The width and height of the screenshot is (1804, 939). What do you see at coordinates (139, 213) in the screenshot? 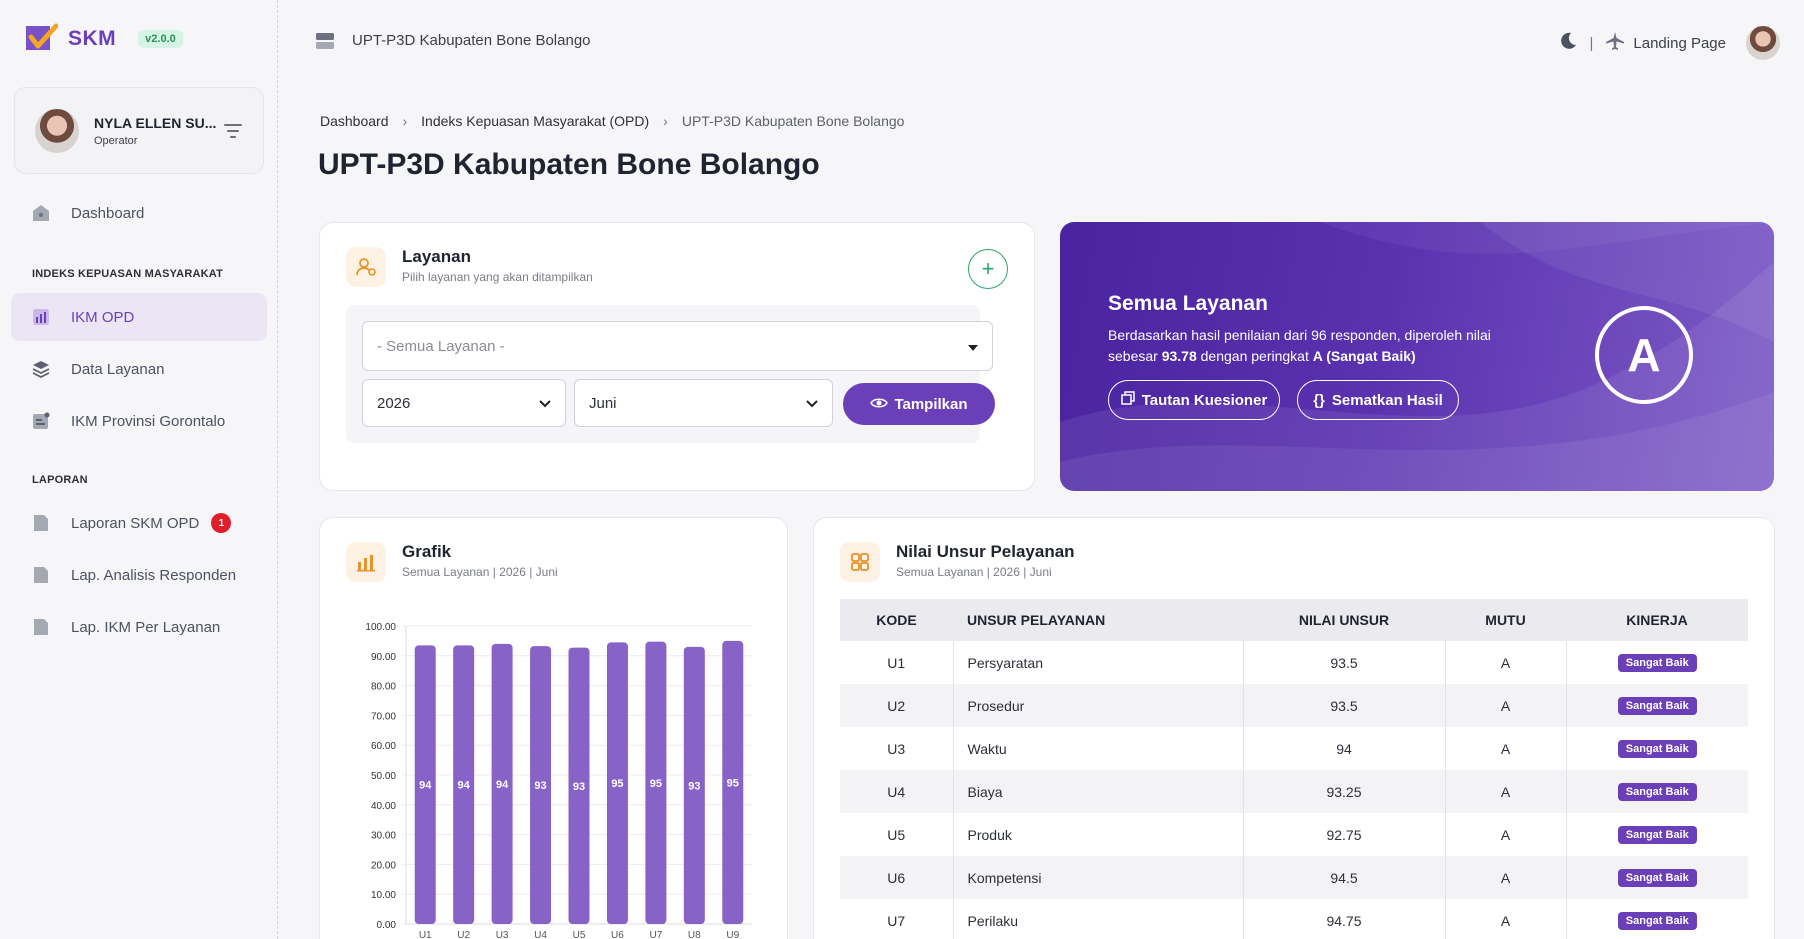
I see `sidebar-item-dashboard: Dashboard` at bounding box center [139, 213].